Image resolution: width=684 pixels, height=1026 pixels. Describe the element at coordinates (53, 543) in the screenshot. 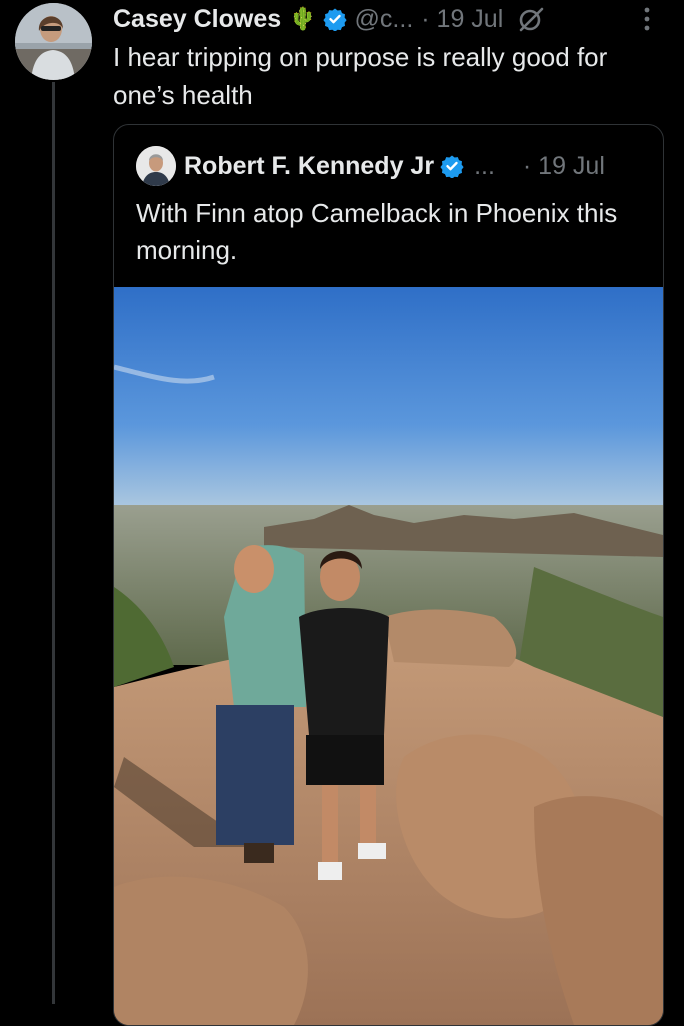

I see `thread-connector-line` at that location.